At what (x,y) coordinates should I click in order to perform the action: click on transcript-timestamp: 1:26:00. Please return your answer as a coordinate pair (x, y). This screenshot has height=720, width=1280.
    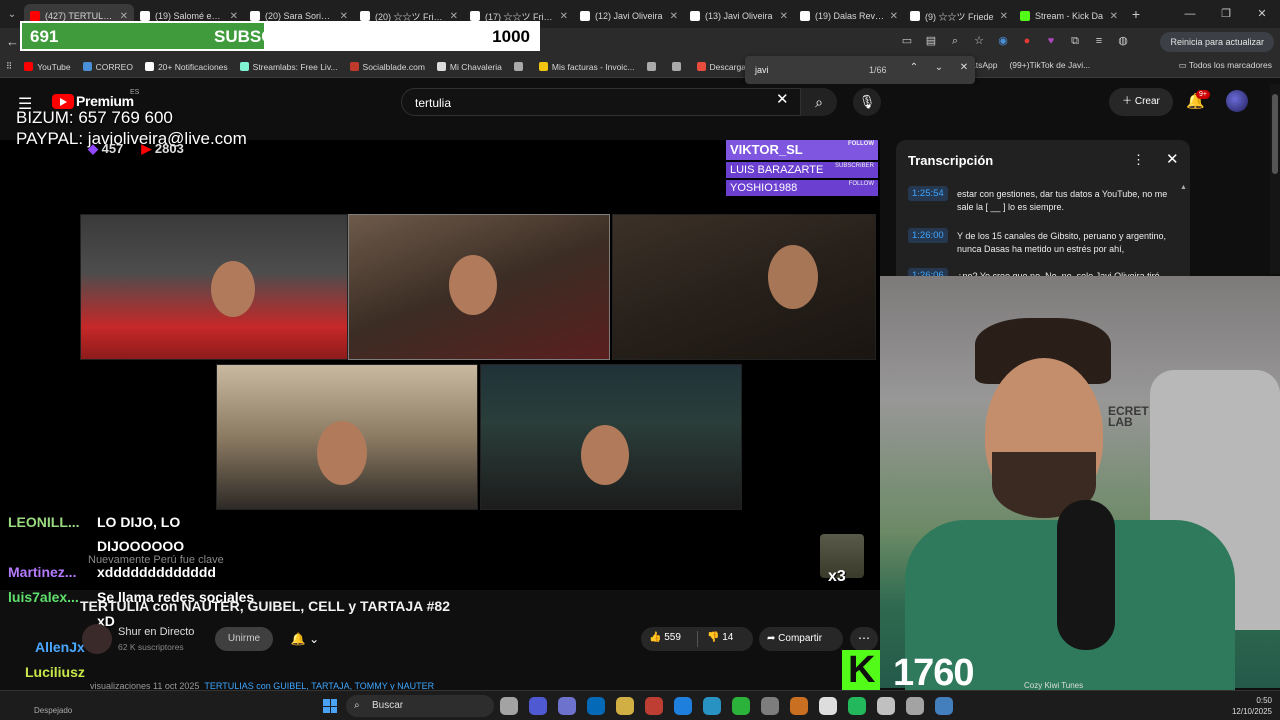
    Looking at the image, I should click on (928, 235).